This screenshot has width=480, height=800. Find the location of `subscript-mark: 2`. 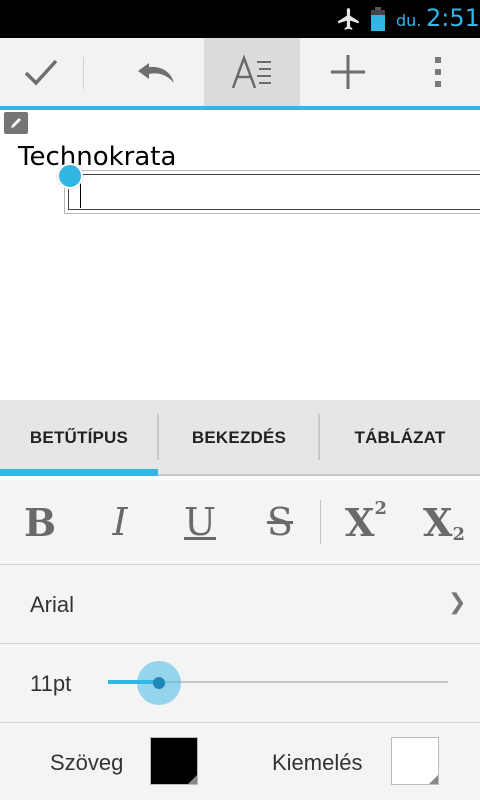

subscript-mark: 2 is located at coordinates (458, 534).